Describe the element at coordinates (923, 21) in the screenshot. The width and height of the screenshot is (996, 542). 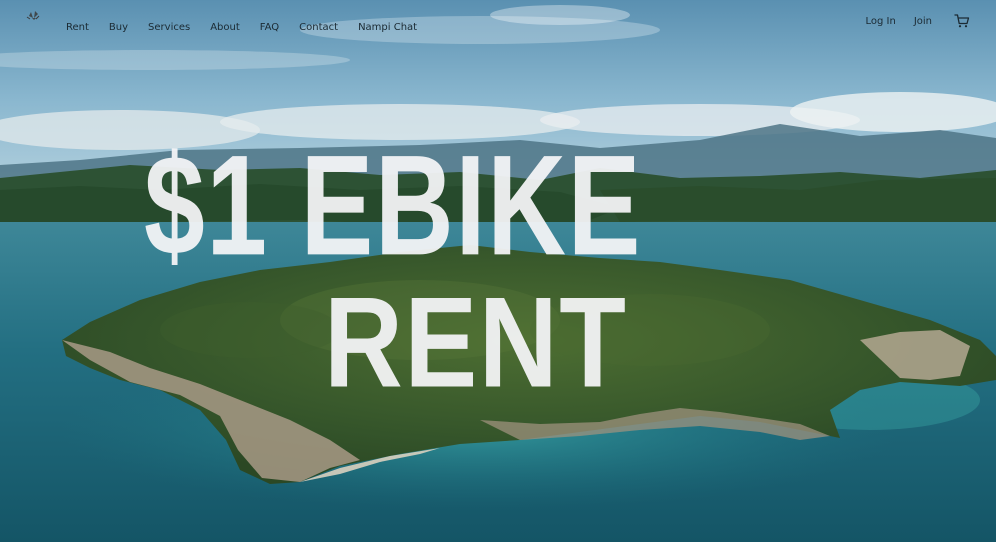
I see `join-link: Join` at that location.